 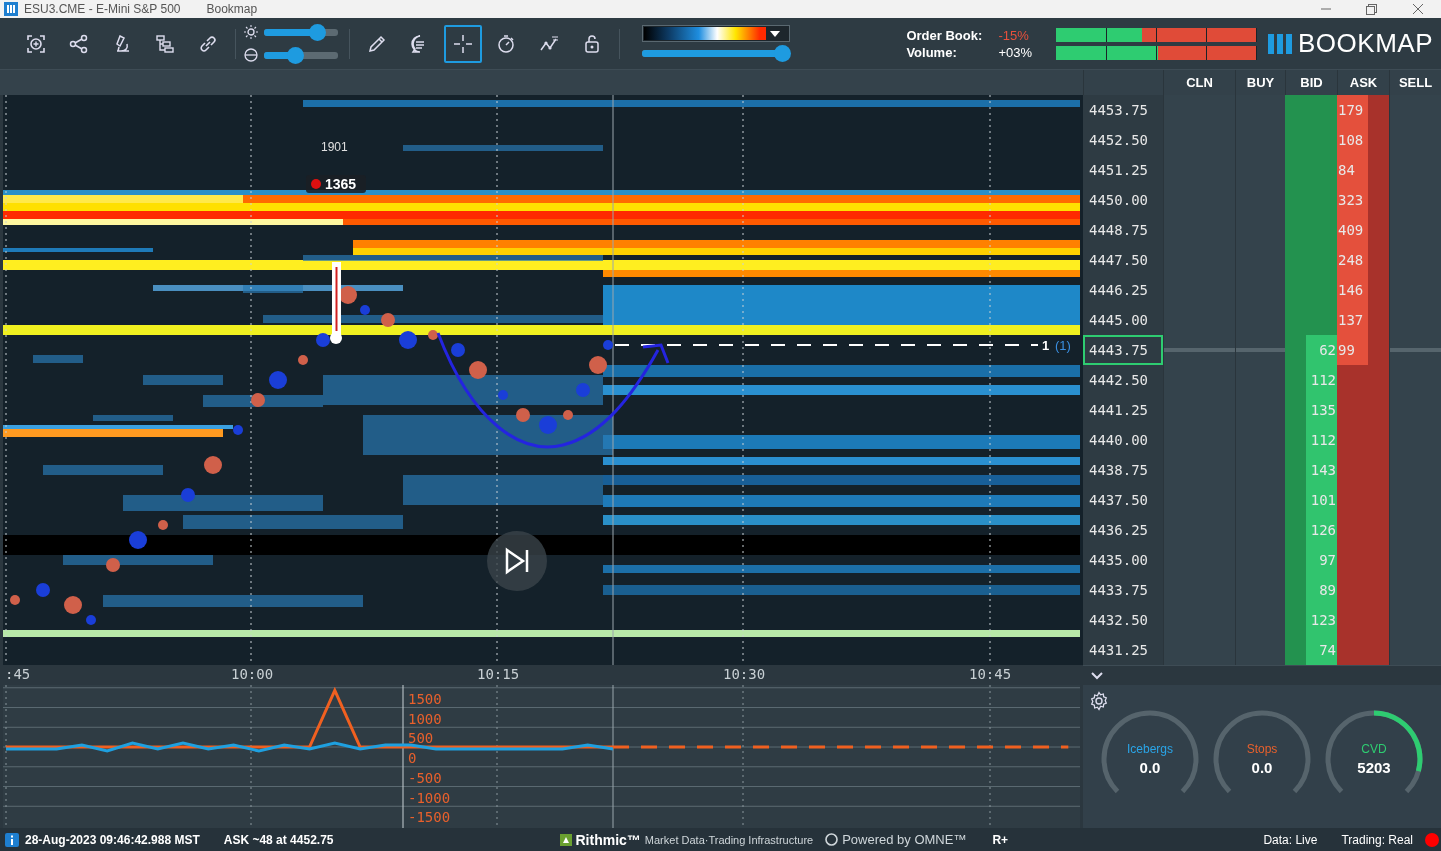 I want to click on price-cell: 4443.75, so click(x=1123, y=350).